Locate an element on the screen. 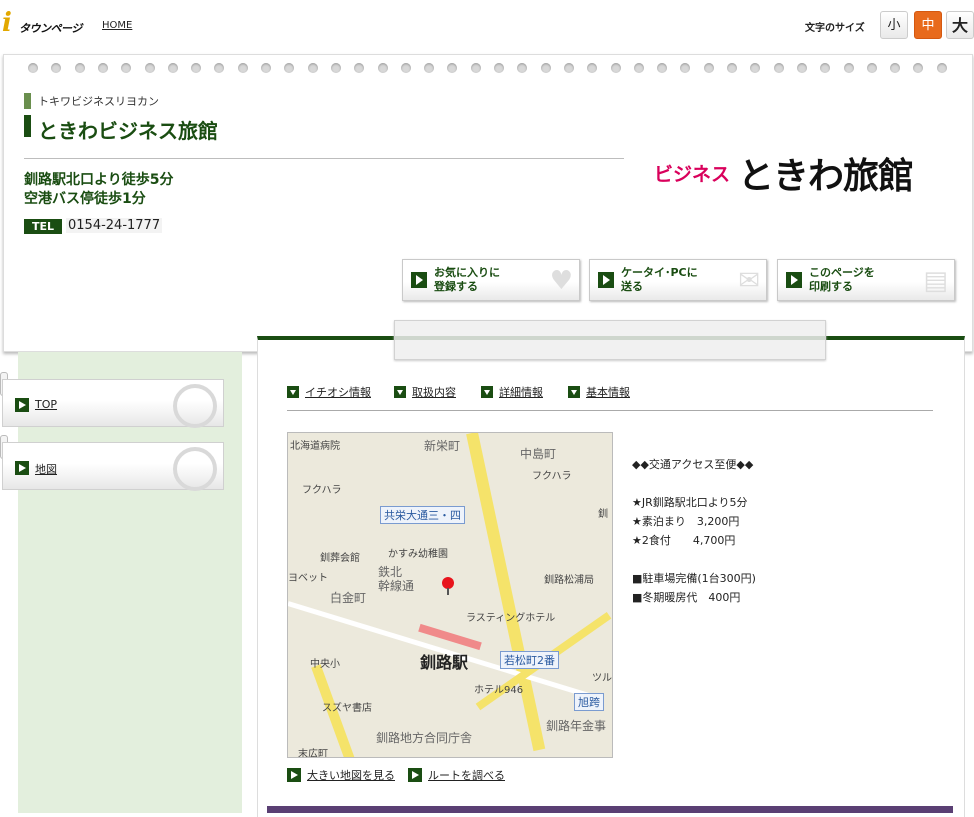 The height and width of the screenshot is (817, 974). brand-logo: ビジネス ときわ旅館 is located at coordinates (784, 172).